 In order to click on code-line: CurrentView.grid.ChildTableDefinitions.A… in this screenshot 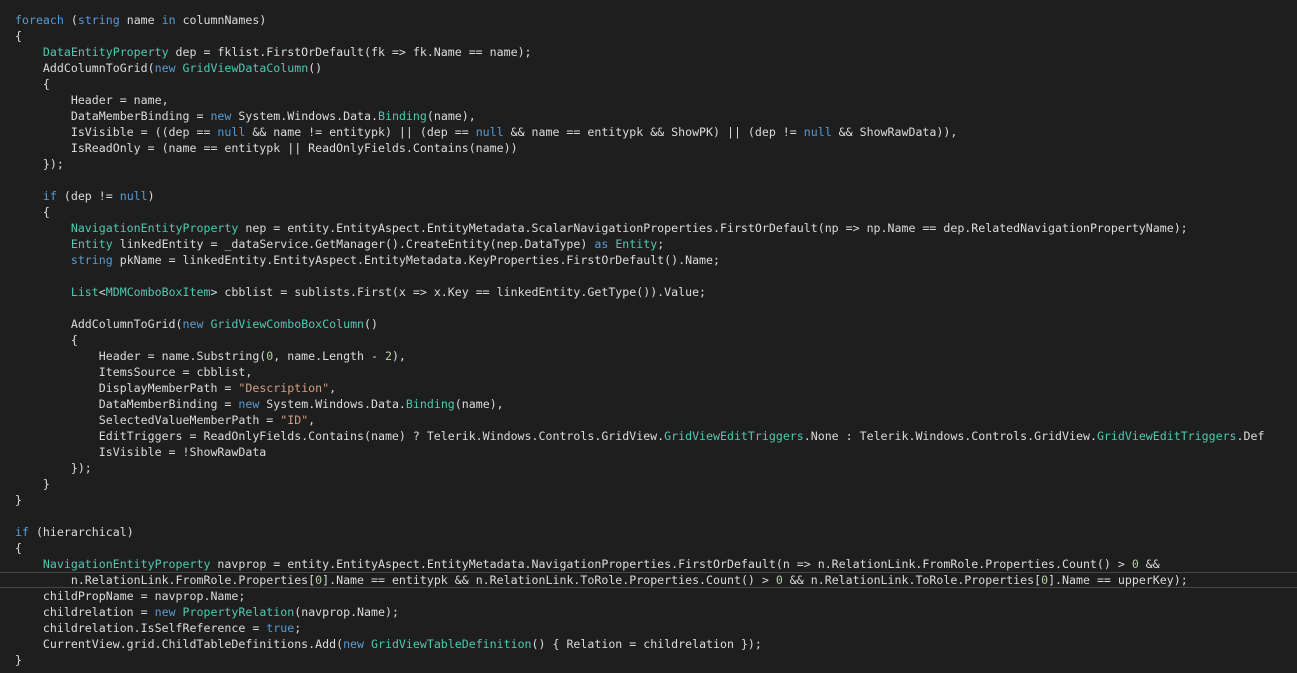, I will do `click(388, 644)`.